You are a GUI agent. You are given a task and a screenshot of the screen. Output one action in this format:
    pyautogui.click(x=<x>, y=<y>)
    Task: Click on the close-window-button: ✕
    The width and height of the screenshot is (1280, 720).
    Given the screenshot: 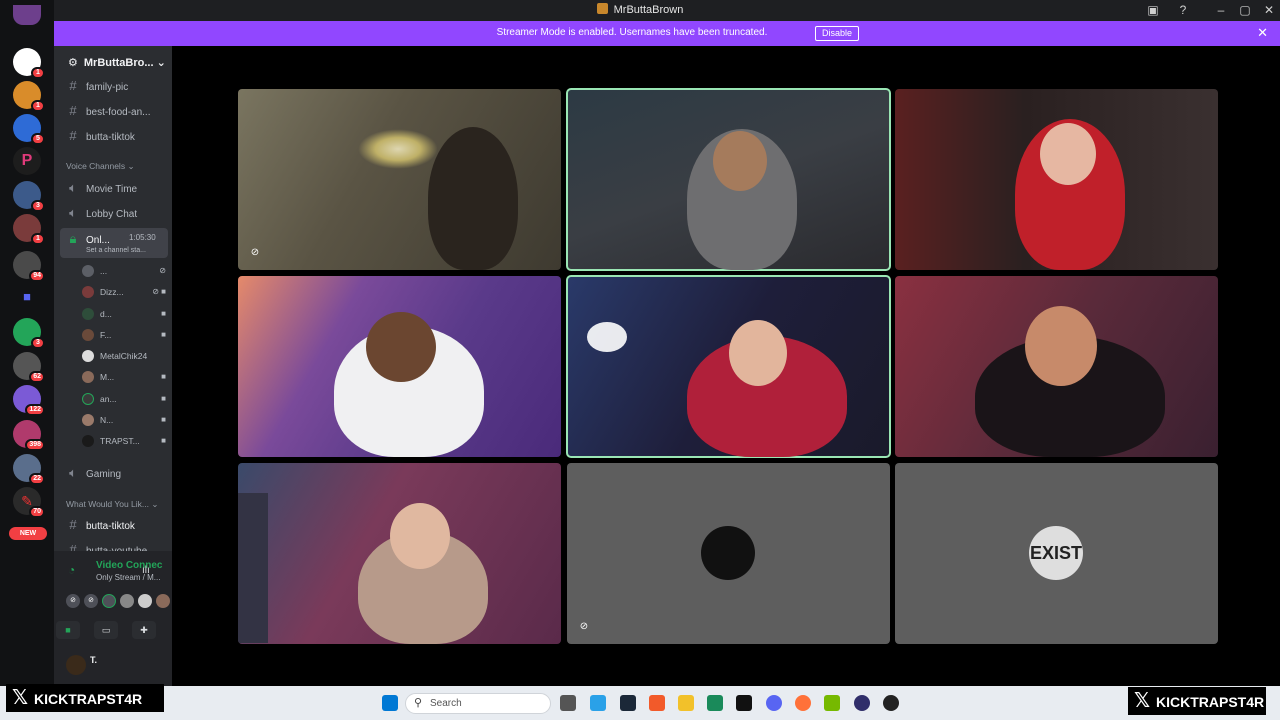 What is the action you would take?
    pyautogui.click(x=1269, y=10)
    